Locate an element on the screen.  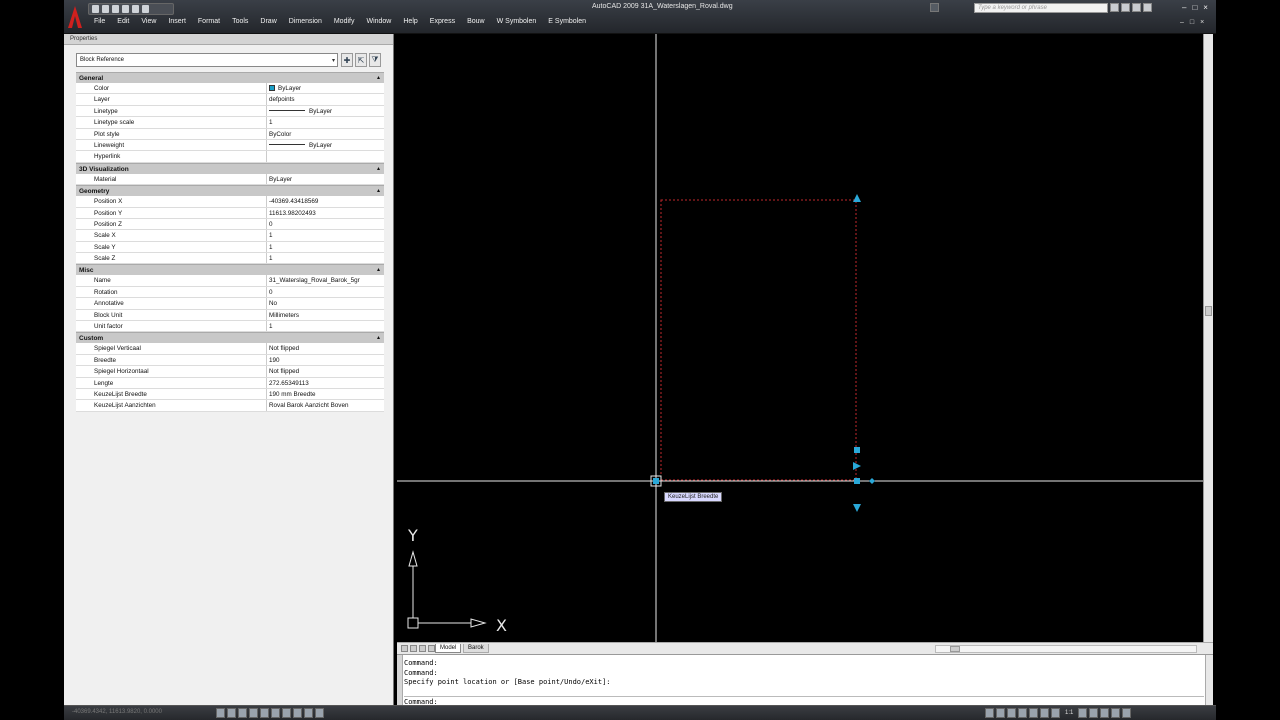
coordinate-display: -40369.4342, 11613.9820, 0.0000 is located at coordinates (117, 712).